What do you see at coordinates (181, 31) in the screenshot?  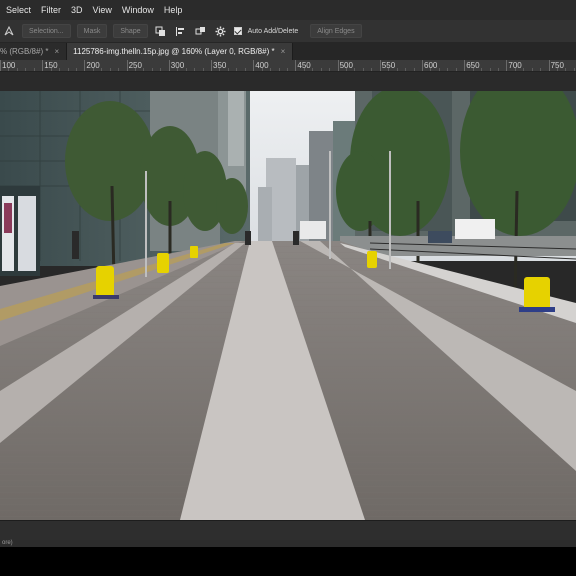 I see `path-alignment-icon` at bounding box center [181, 31].